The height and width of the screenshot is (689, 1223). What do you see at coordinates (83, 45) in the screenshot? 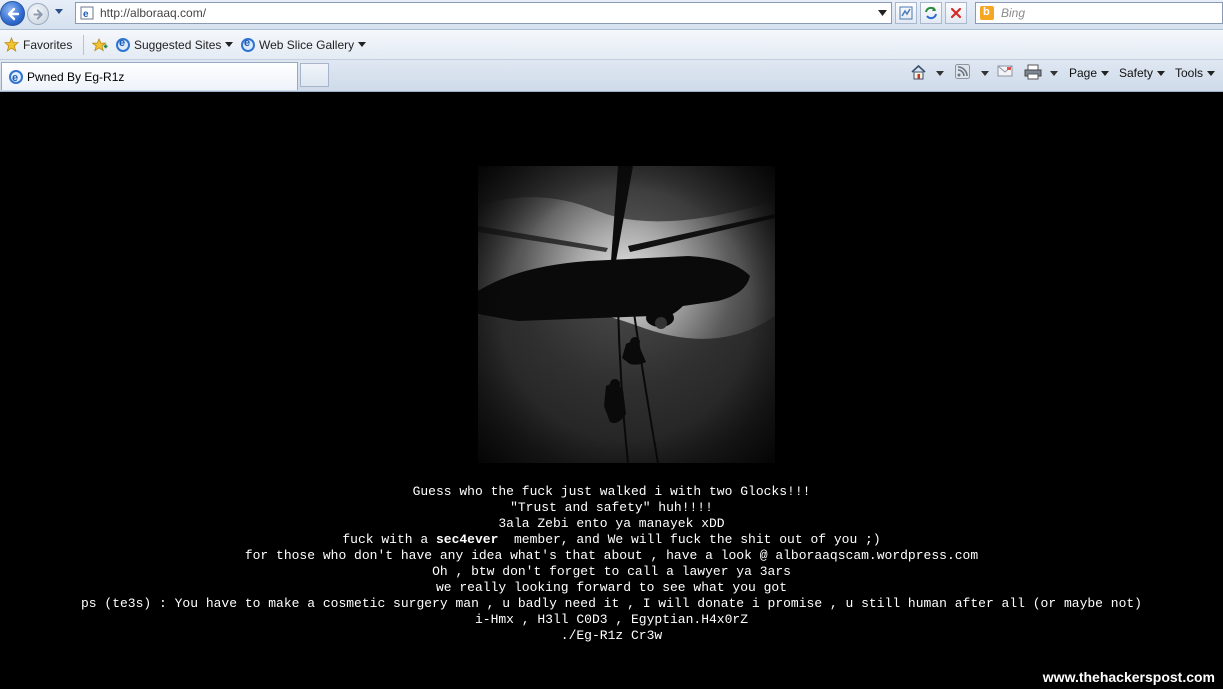
I see `divider` at bounding box center [83, 45].